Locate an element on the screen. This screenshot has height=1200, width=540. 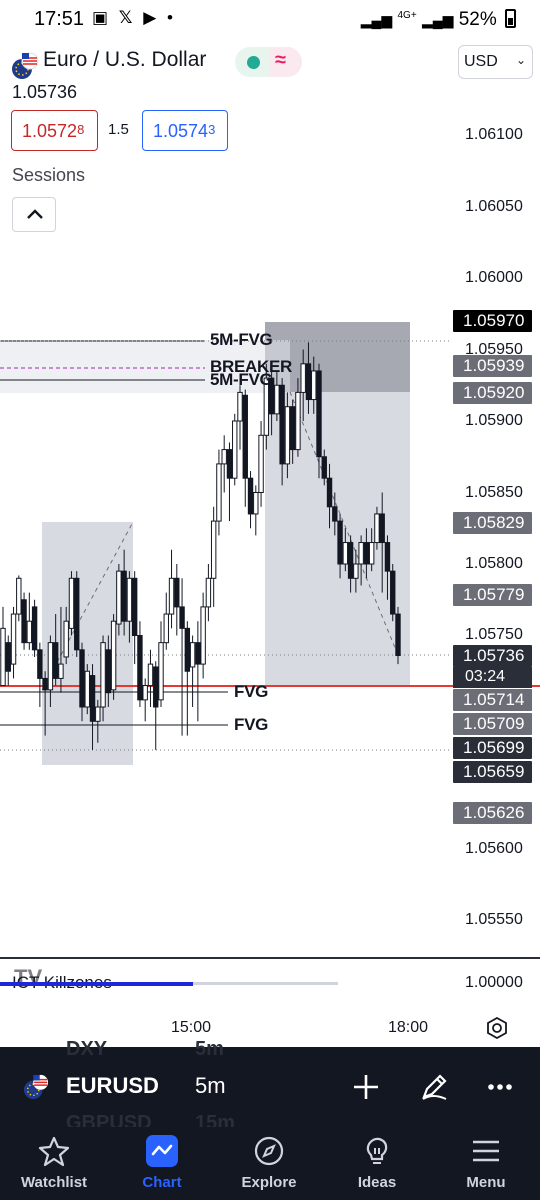
market-open-dot-icon is located at coordinates (253, 62).